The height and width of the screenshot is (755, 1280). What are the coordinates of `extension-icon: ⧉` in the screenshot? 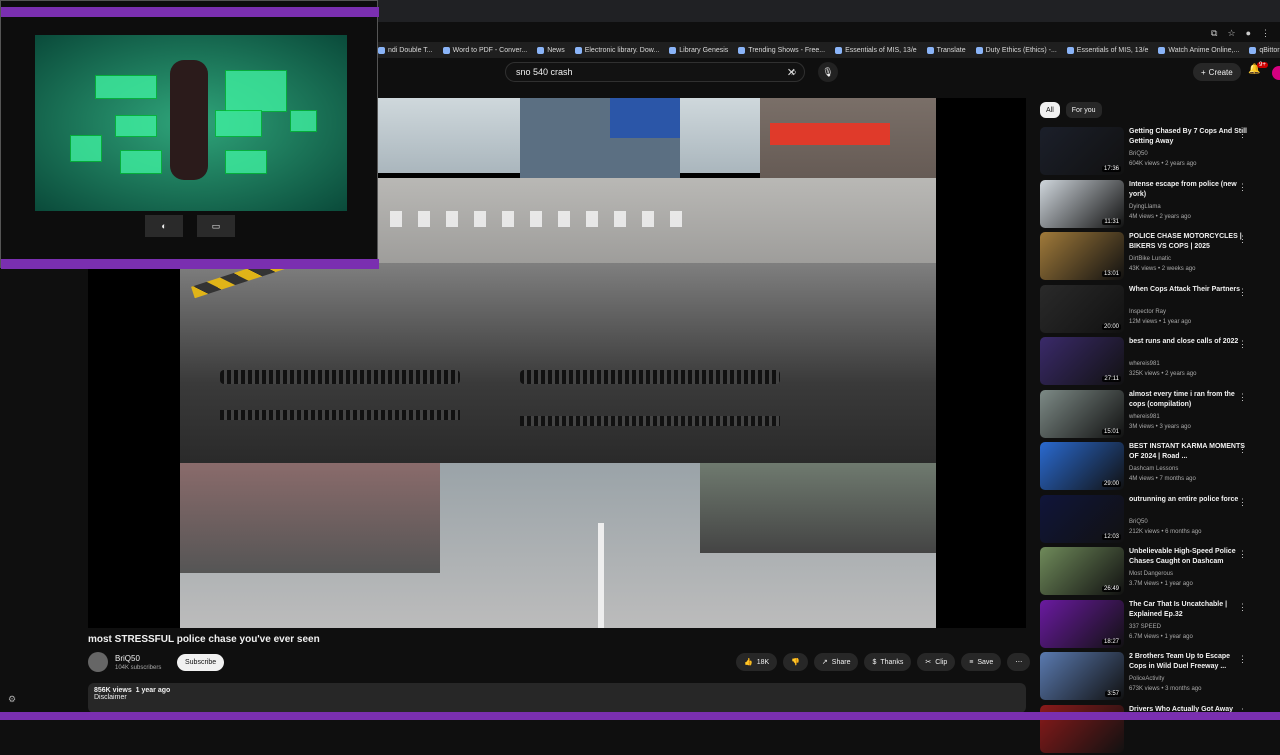 It's located at (1214, 33).